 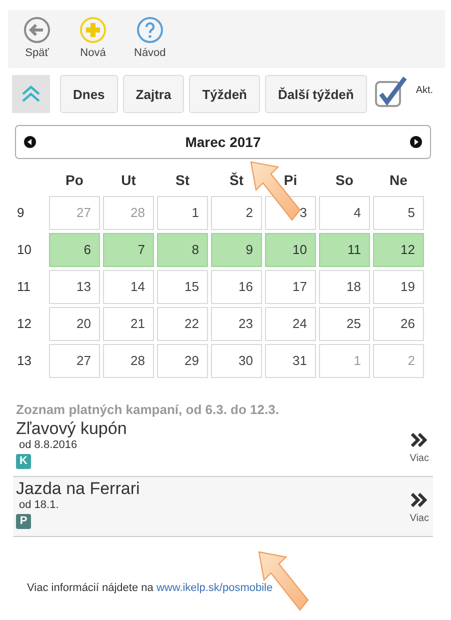 I want to click on day-cell: 18, so click(x=344, y=287).